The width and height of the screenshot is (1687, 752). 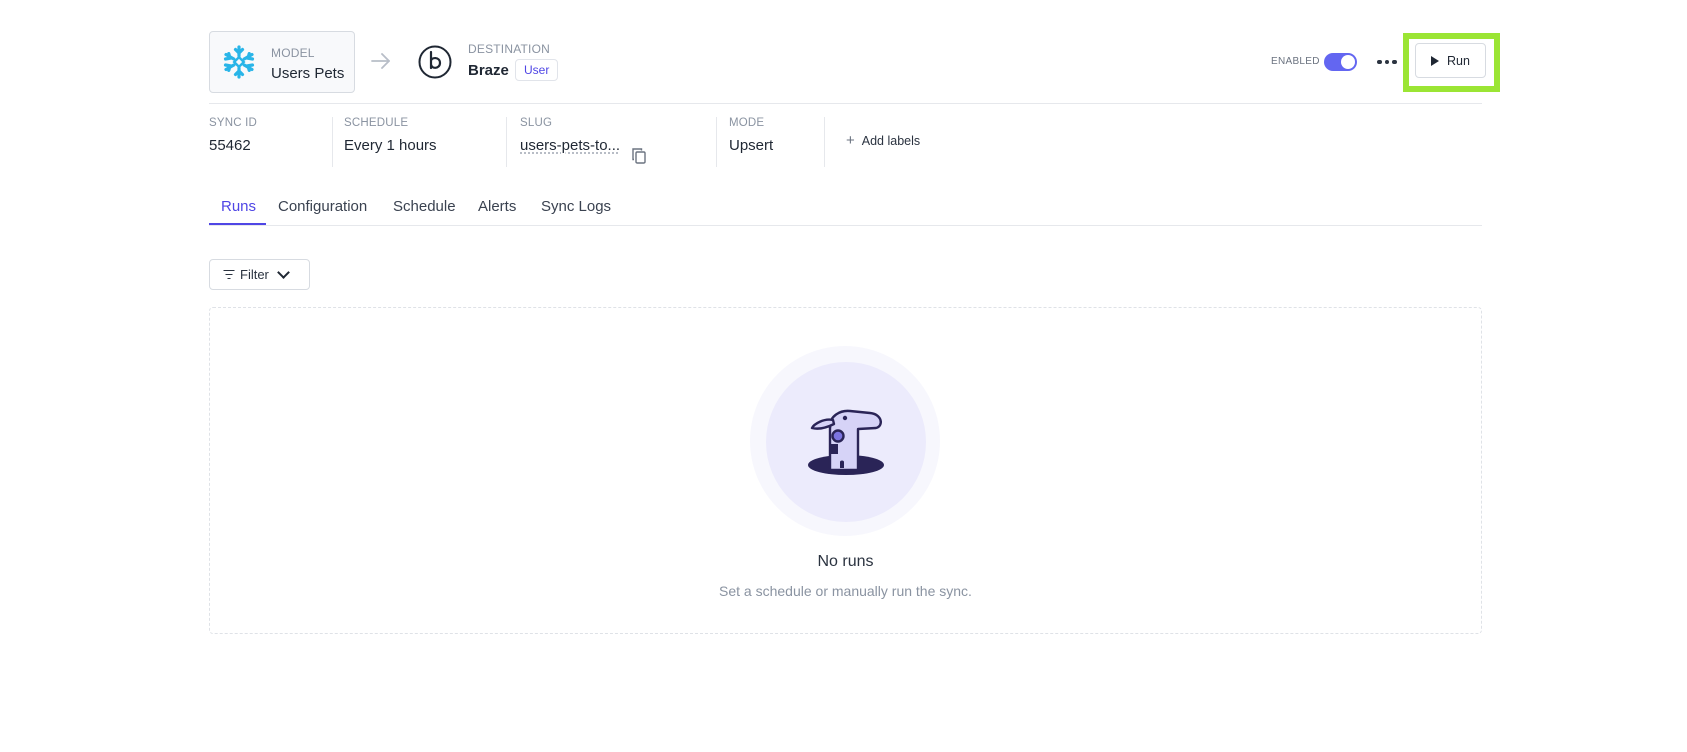 What do you see at coordinates (1295, 61) in the screenshot?
I see `enabled-label: ENABLED` at bounding box center [1295, 61].